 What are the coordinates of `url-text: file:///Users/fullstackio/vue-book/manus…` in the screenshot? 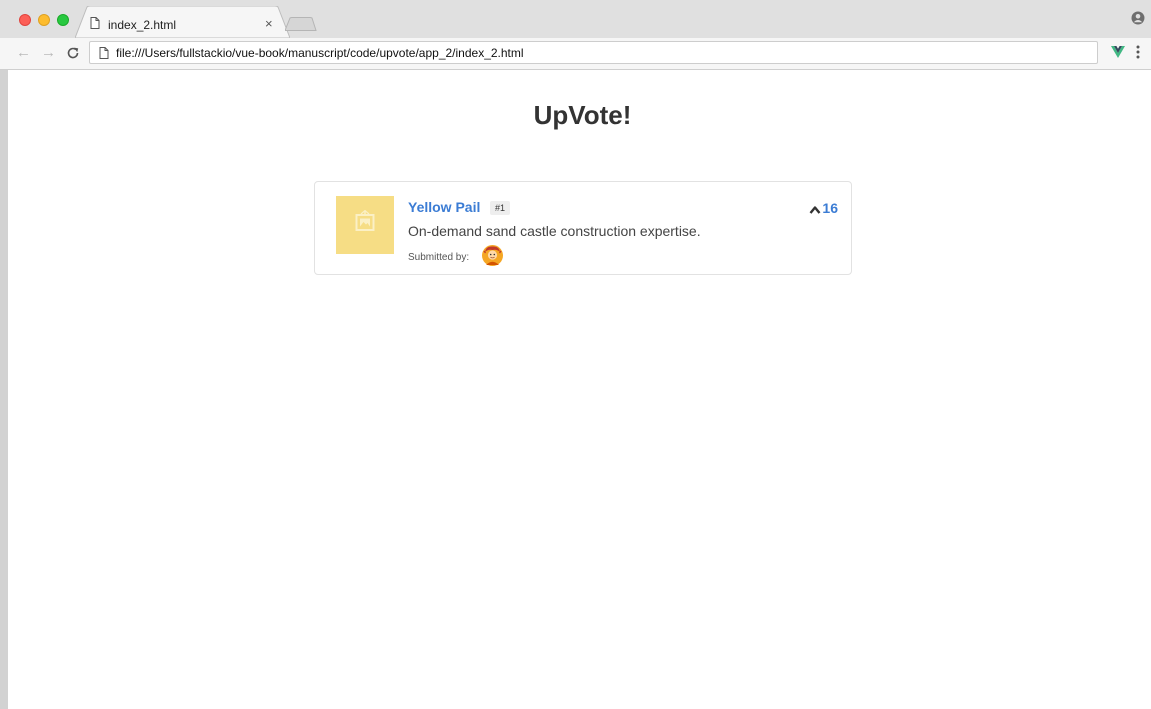 It's located at (320, 53).